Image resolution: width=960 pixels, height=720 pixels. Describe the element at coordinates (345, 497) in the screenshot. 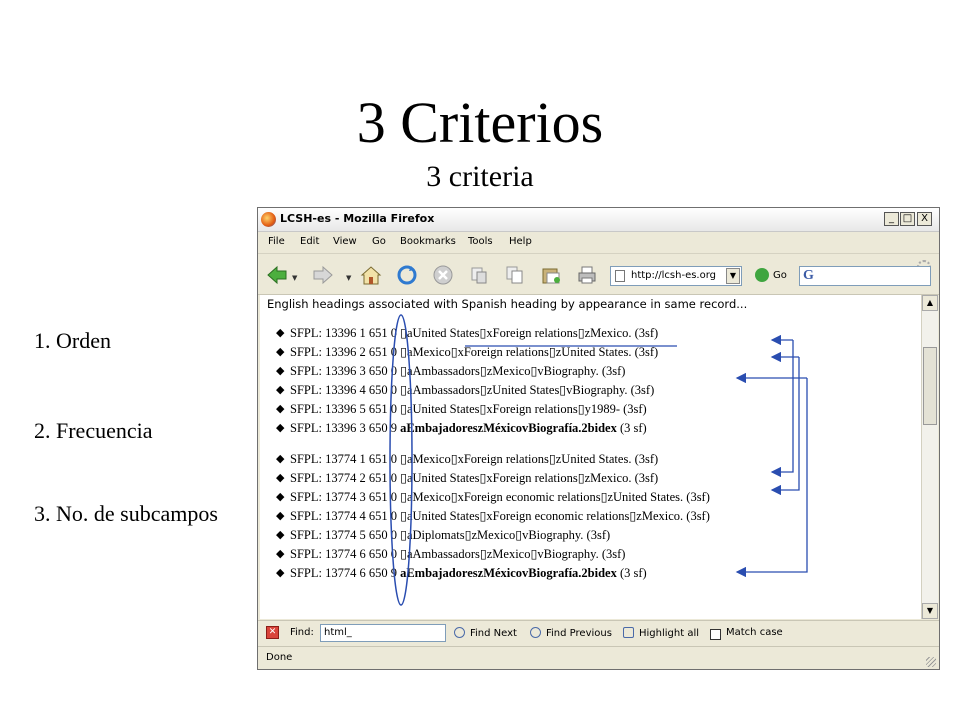

I see `record-id: SFPL: 13774 3 651 0` at that location.